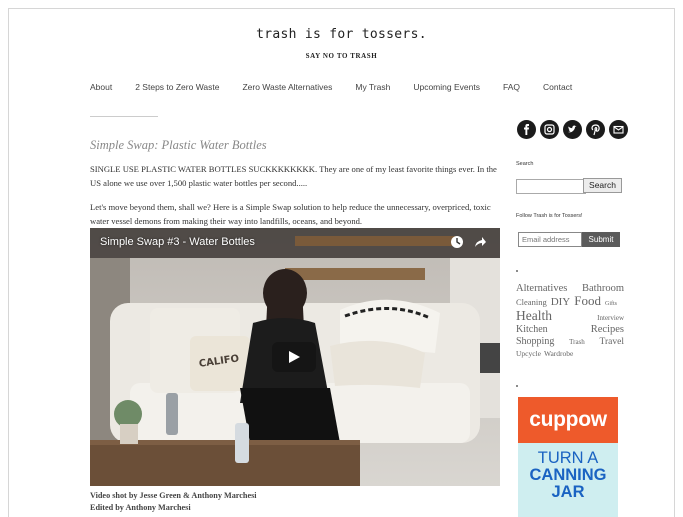 The width and height of the screenshot is (683, 517). I want to click on cuppow-ad: cuppow TURN A CANNING JAR, so click(568, 457).